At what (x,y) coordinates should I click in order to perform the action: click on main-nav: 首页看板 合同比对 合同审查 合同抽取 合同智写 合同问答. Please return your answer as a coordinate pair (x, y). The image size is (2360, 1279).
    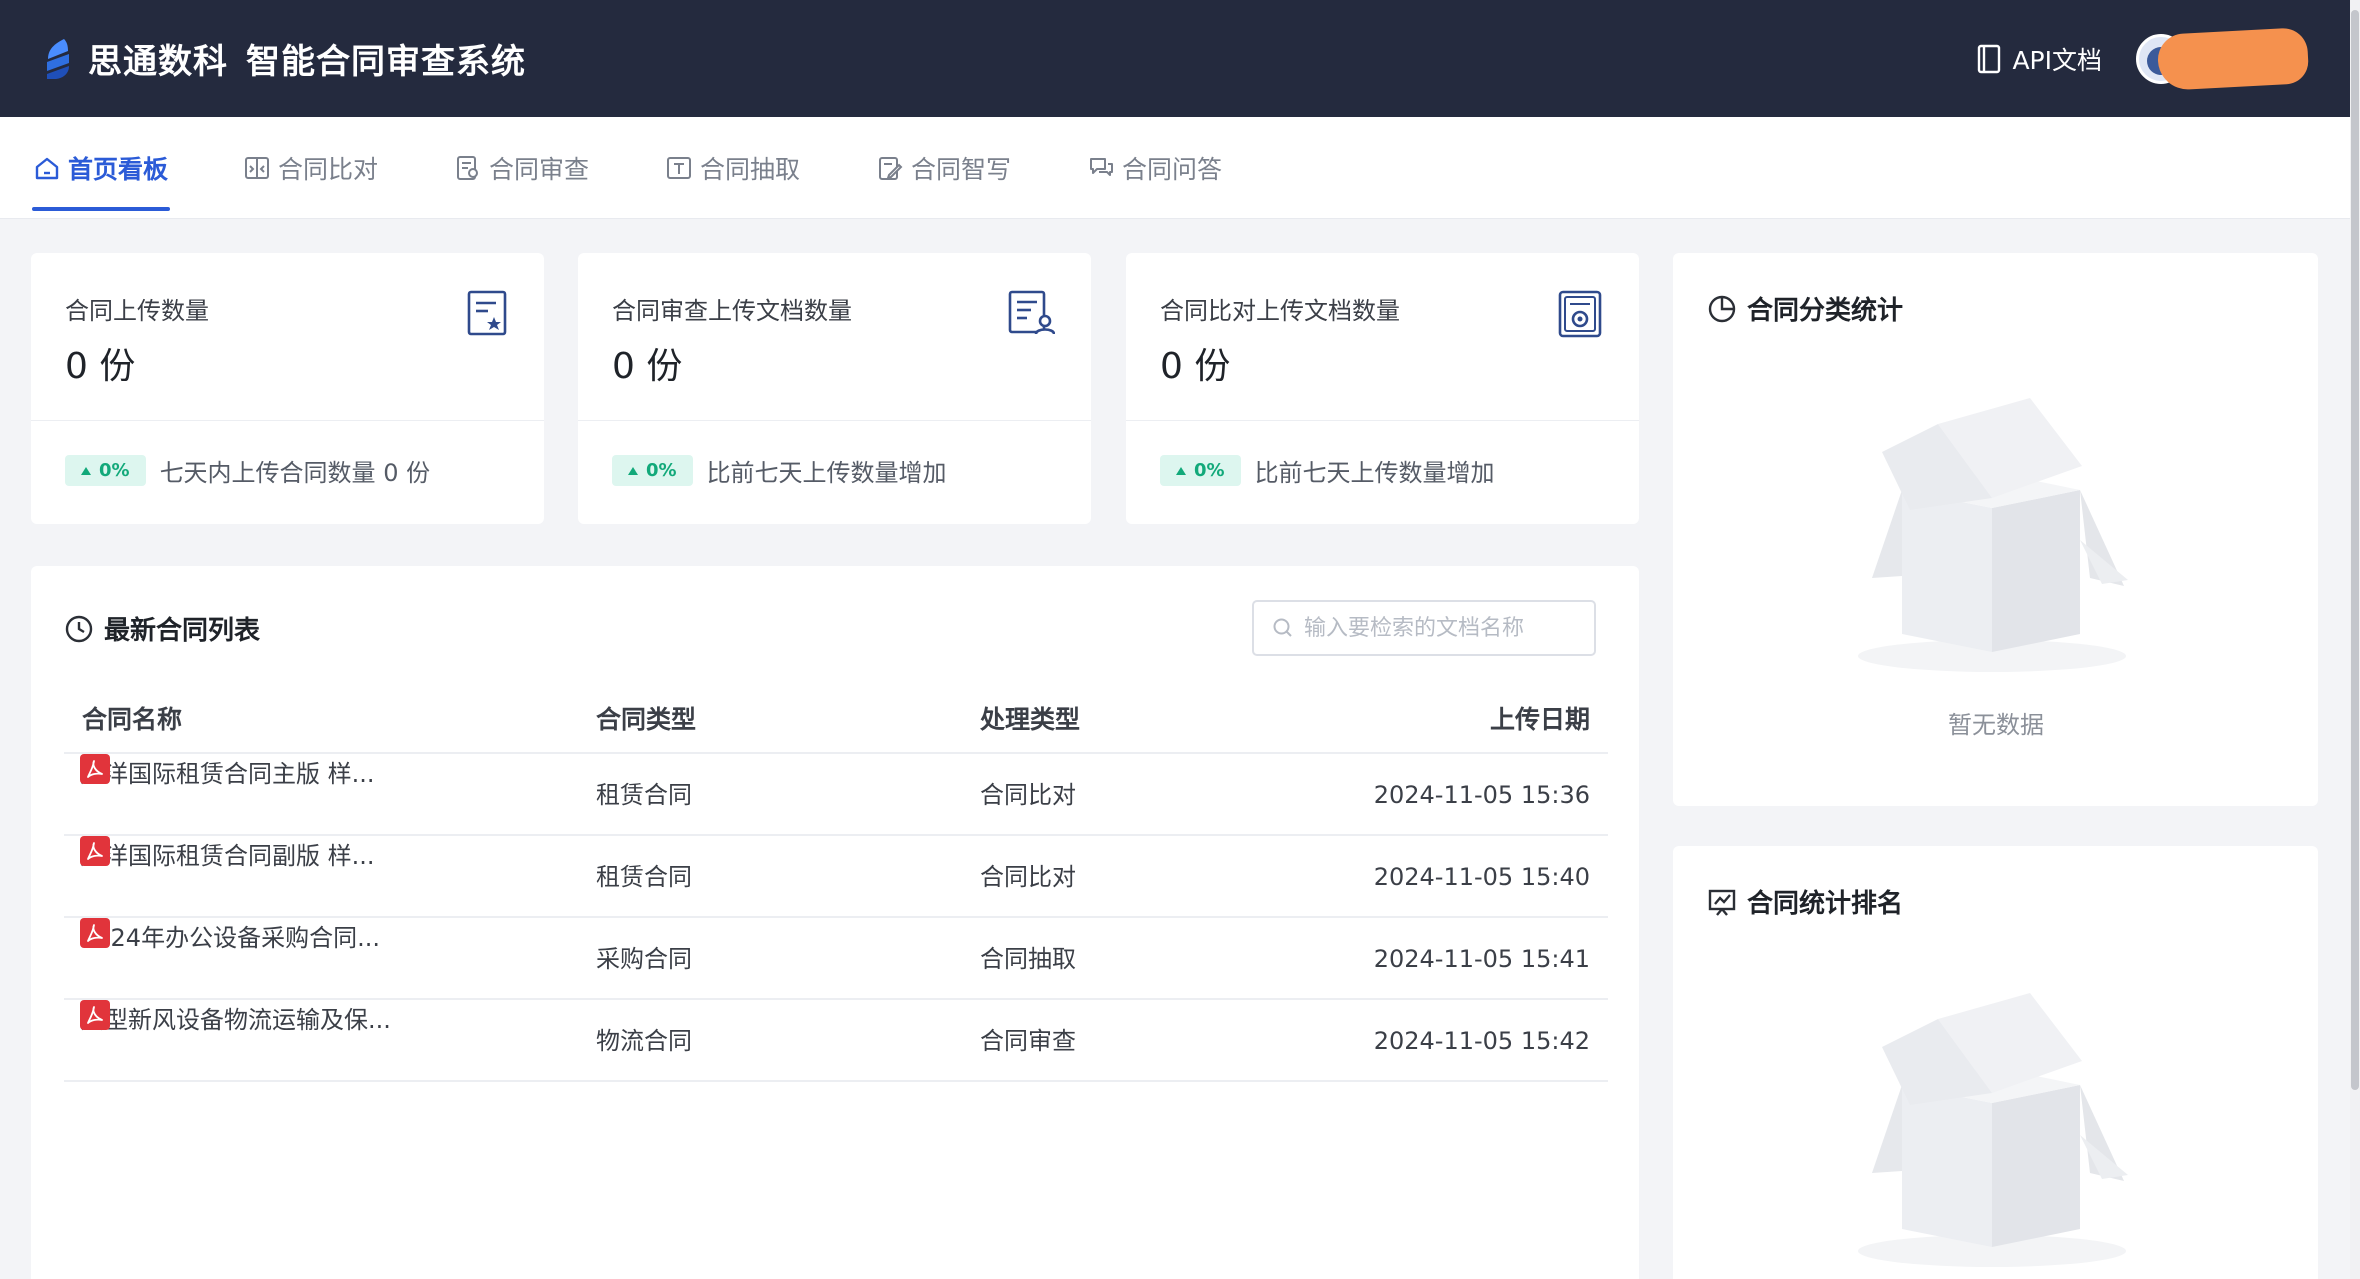
    Looking at the image, I should click on (1175, 168).